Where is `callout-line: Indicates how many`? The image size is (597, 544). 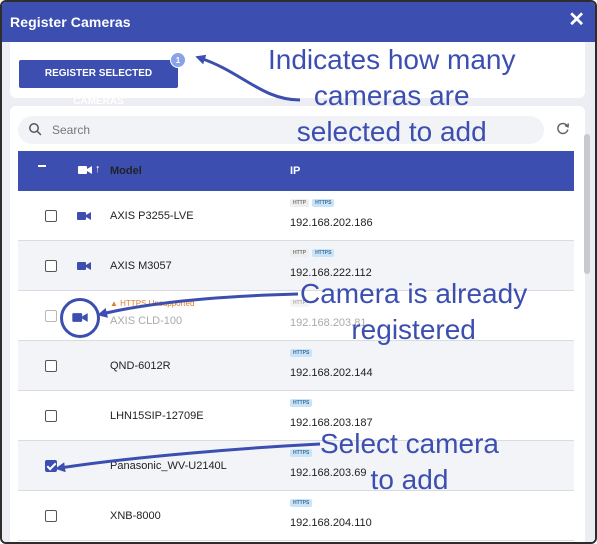
callout-line: Indicates how many is located at coordinates (392, 59).